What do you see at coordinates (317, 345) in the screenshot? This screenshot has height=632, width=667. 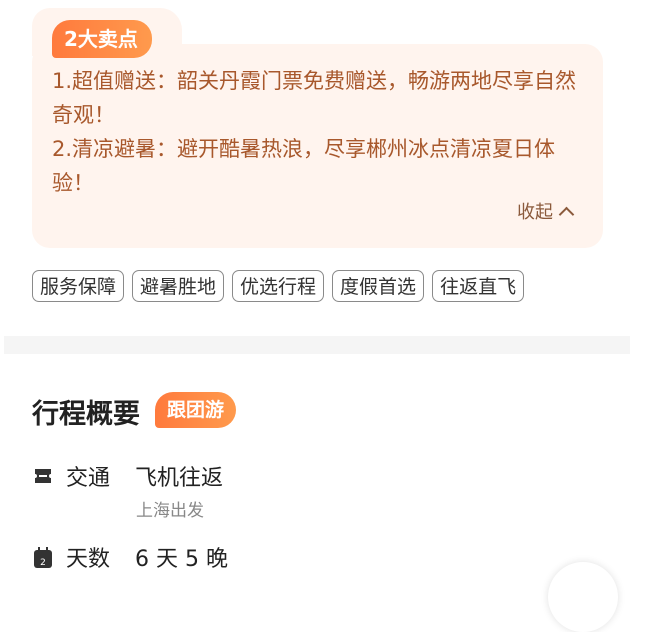 I see `section-divider` at bounding box center [317, 345].